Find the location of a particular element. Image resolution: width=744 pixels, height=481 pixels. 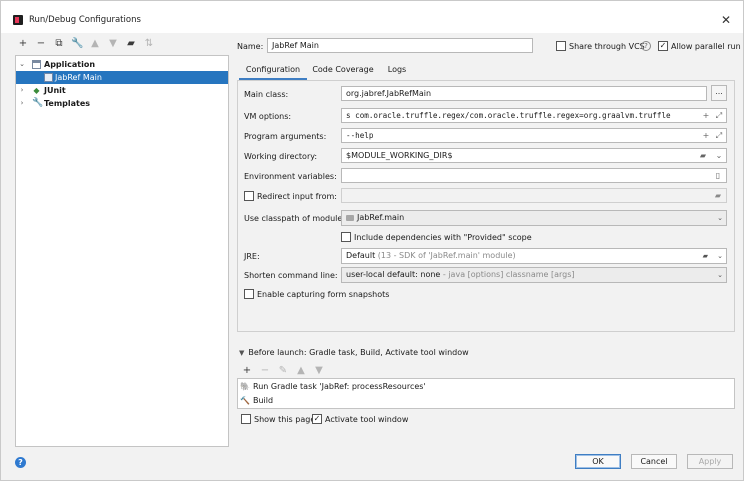

environment-variables-input is located at coordinates (534, 175).